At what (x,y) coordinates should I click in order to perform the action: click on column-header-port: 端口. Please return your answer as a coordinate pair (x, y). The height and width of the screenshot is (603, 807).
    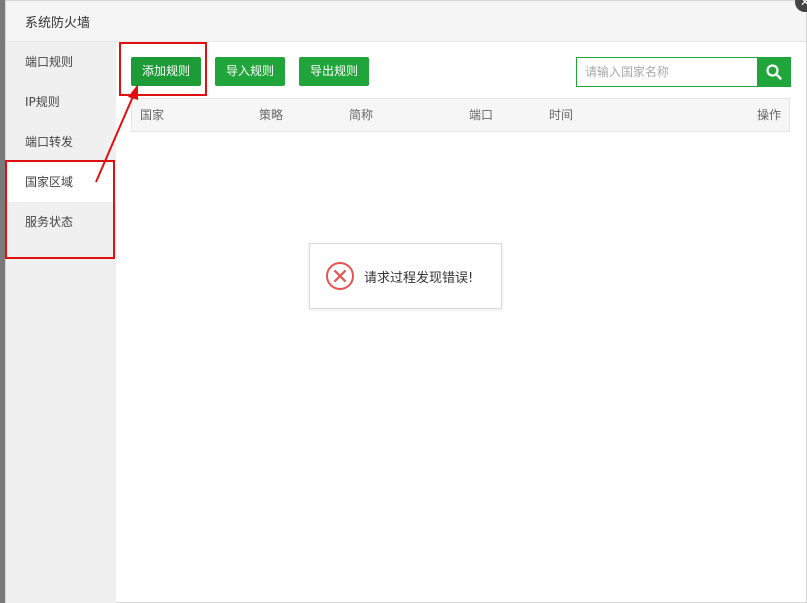
    Looking at the image, I should click on (481, 115).